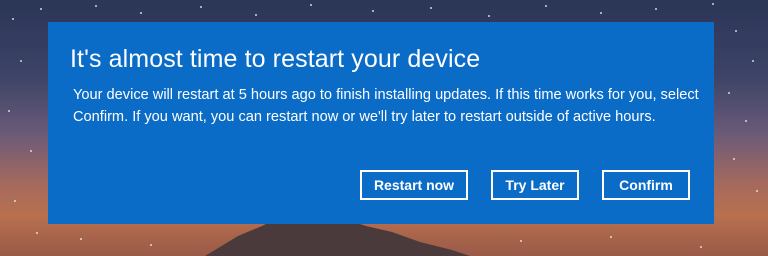 The image size is (768, 256). I want to click on dialog-title: It's almost time to restart your device, so click(275, 59).